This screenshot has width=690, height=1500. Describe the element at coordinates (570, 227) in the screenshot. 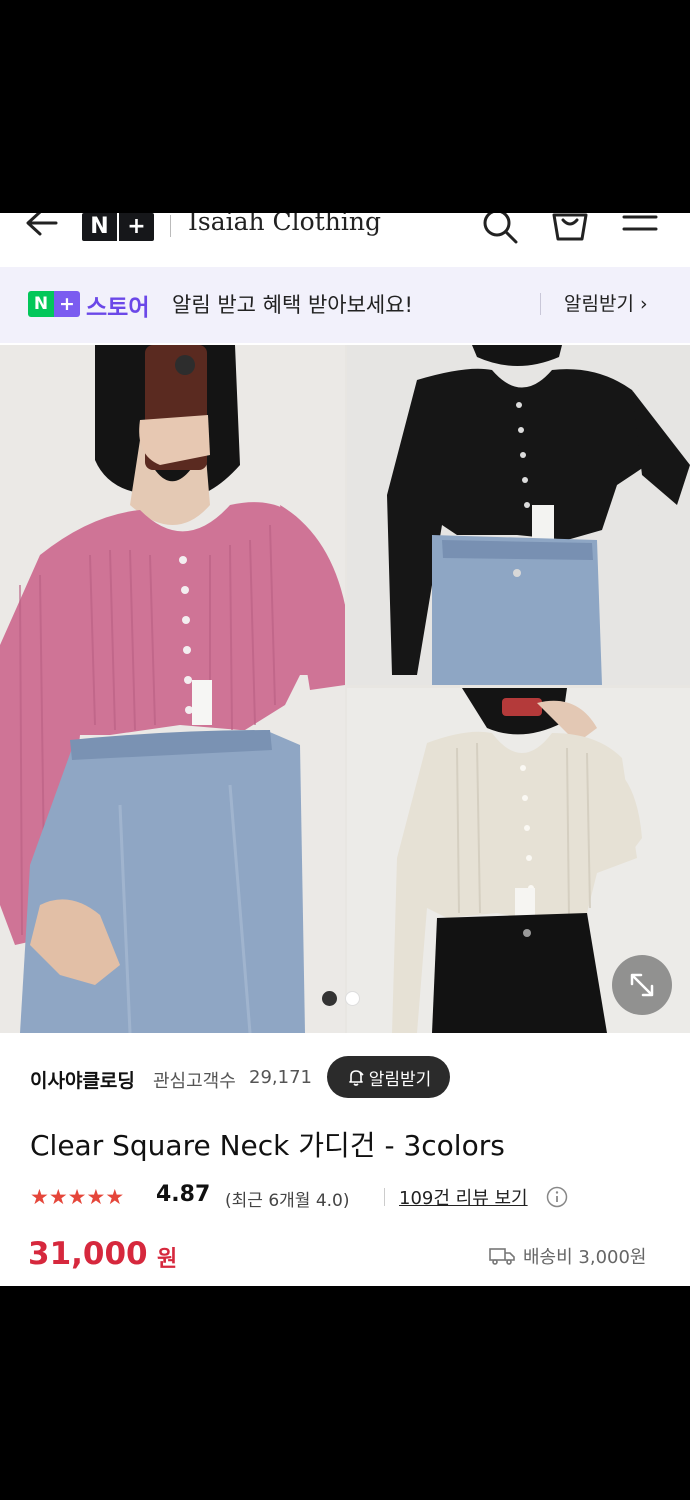

I see `cart-icon` at that location.